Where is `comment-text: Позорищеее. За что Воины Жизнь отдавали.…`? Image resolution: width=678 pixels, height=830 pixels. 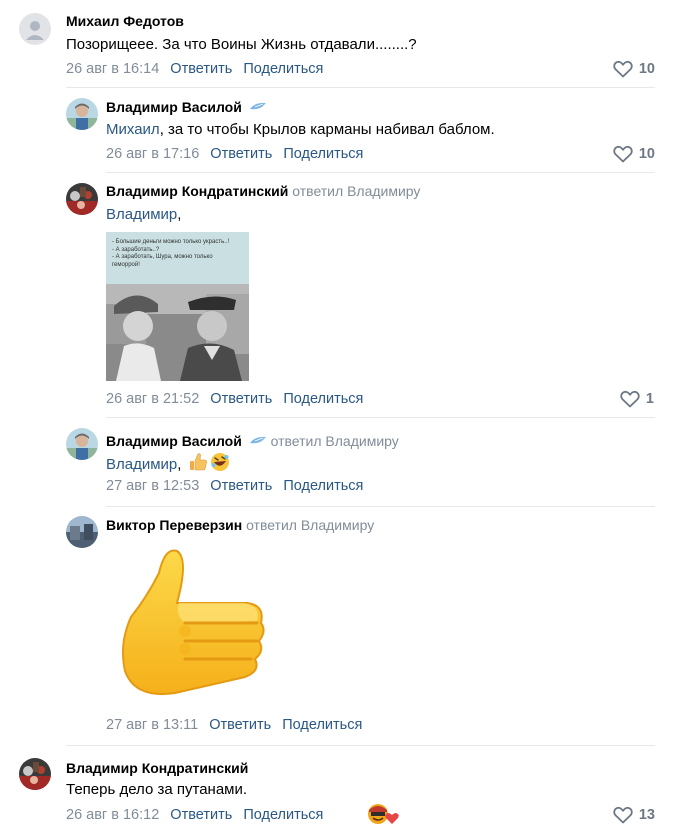
comment-text: Позорищеее. За что Воины Жизнь отдавали.… is located at coordinates (241, 44).